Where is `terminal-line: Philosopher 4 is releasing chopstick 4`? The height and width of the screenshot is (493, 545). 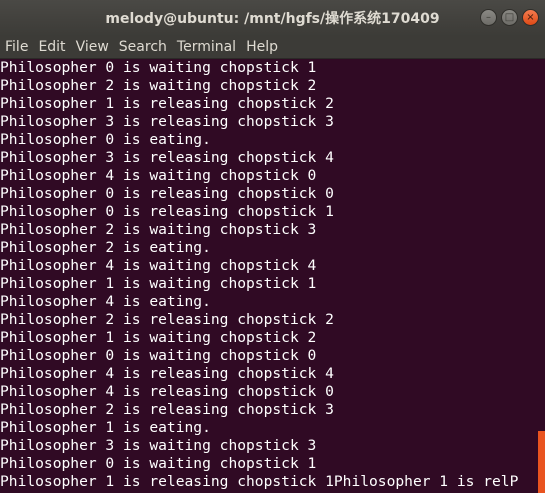 terminal-line: Philosopher 4 is releasing chopstick 4 is located at coordinates (167, 373).